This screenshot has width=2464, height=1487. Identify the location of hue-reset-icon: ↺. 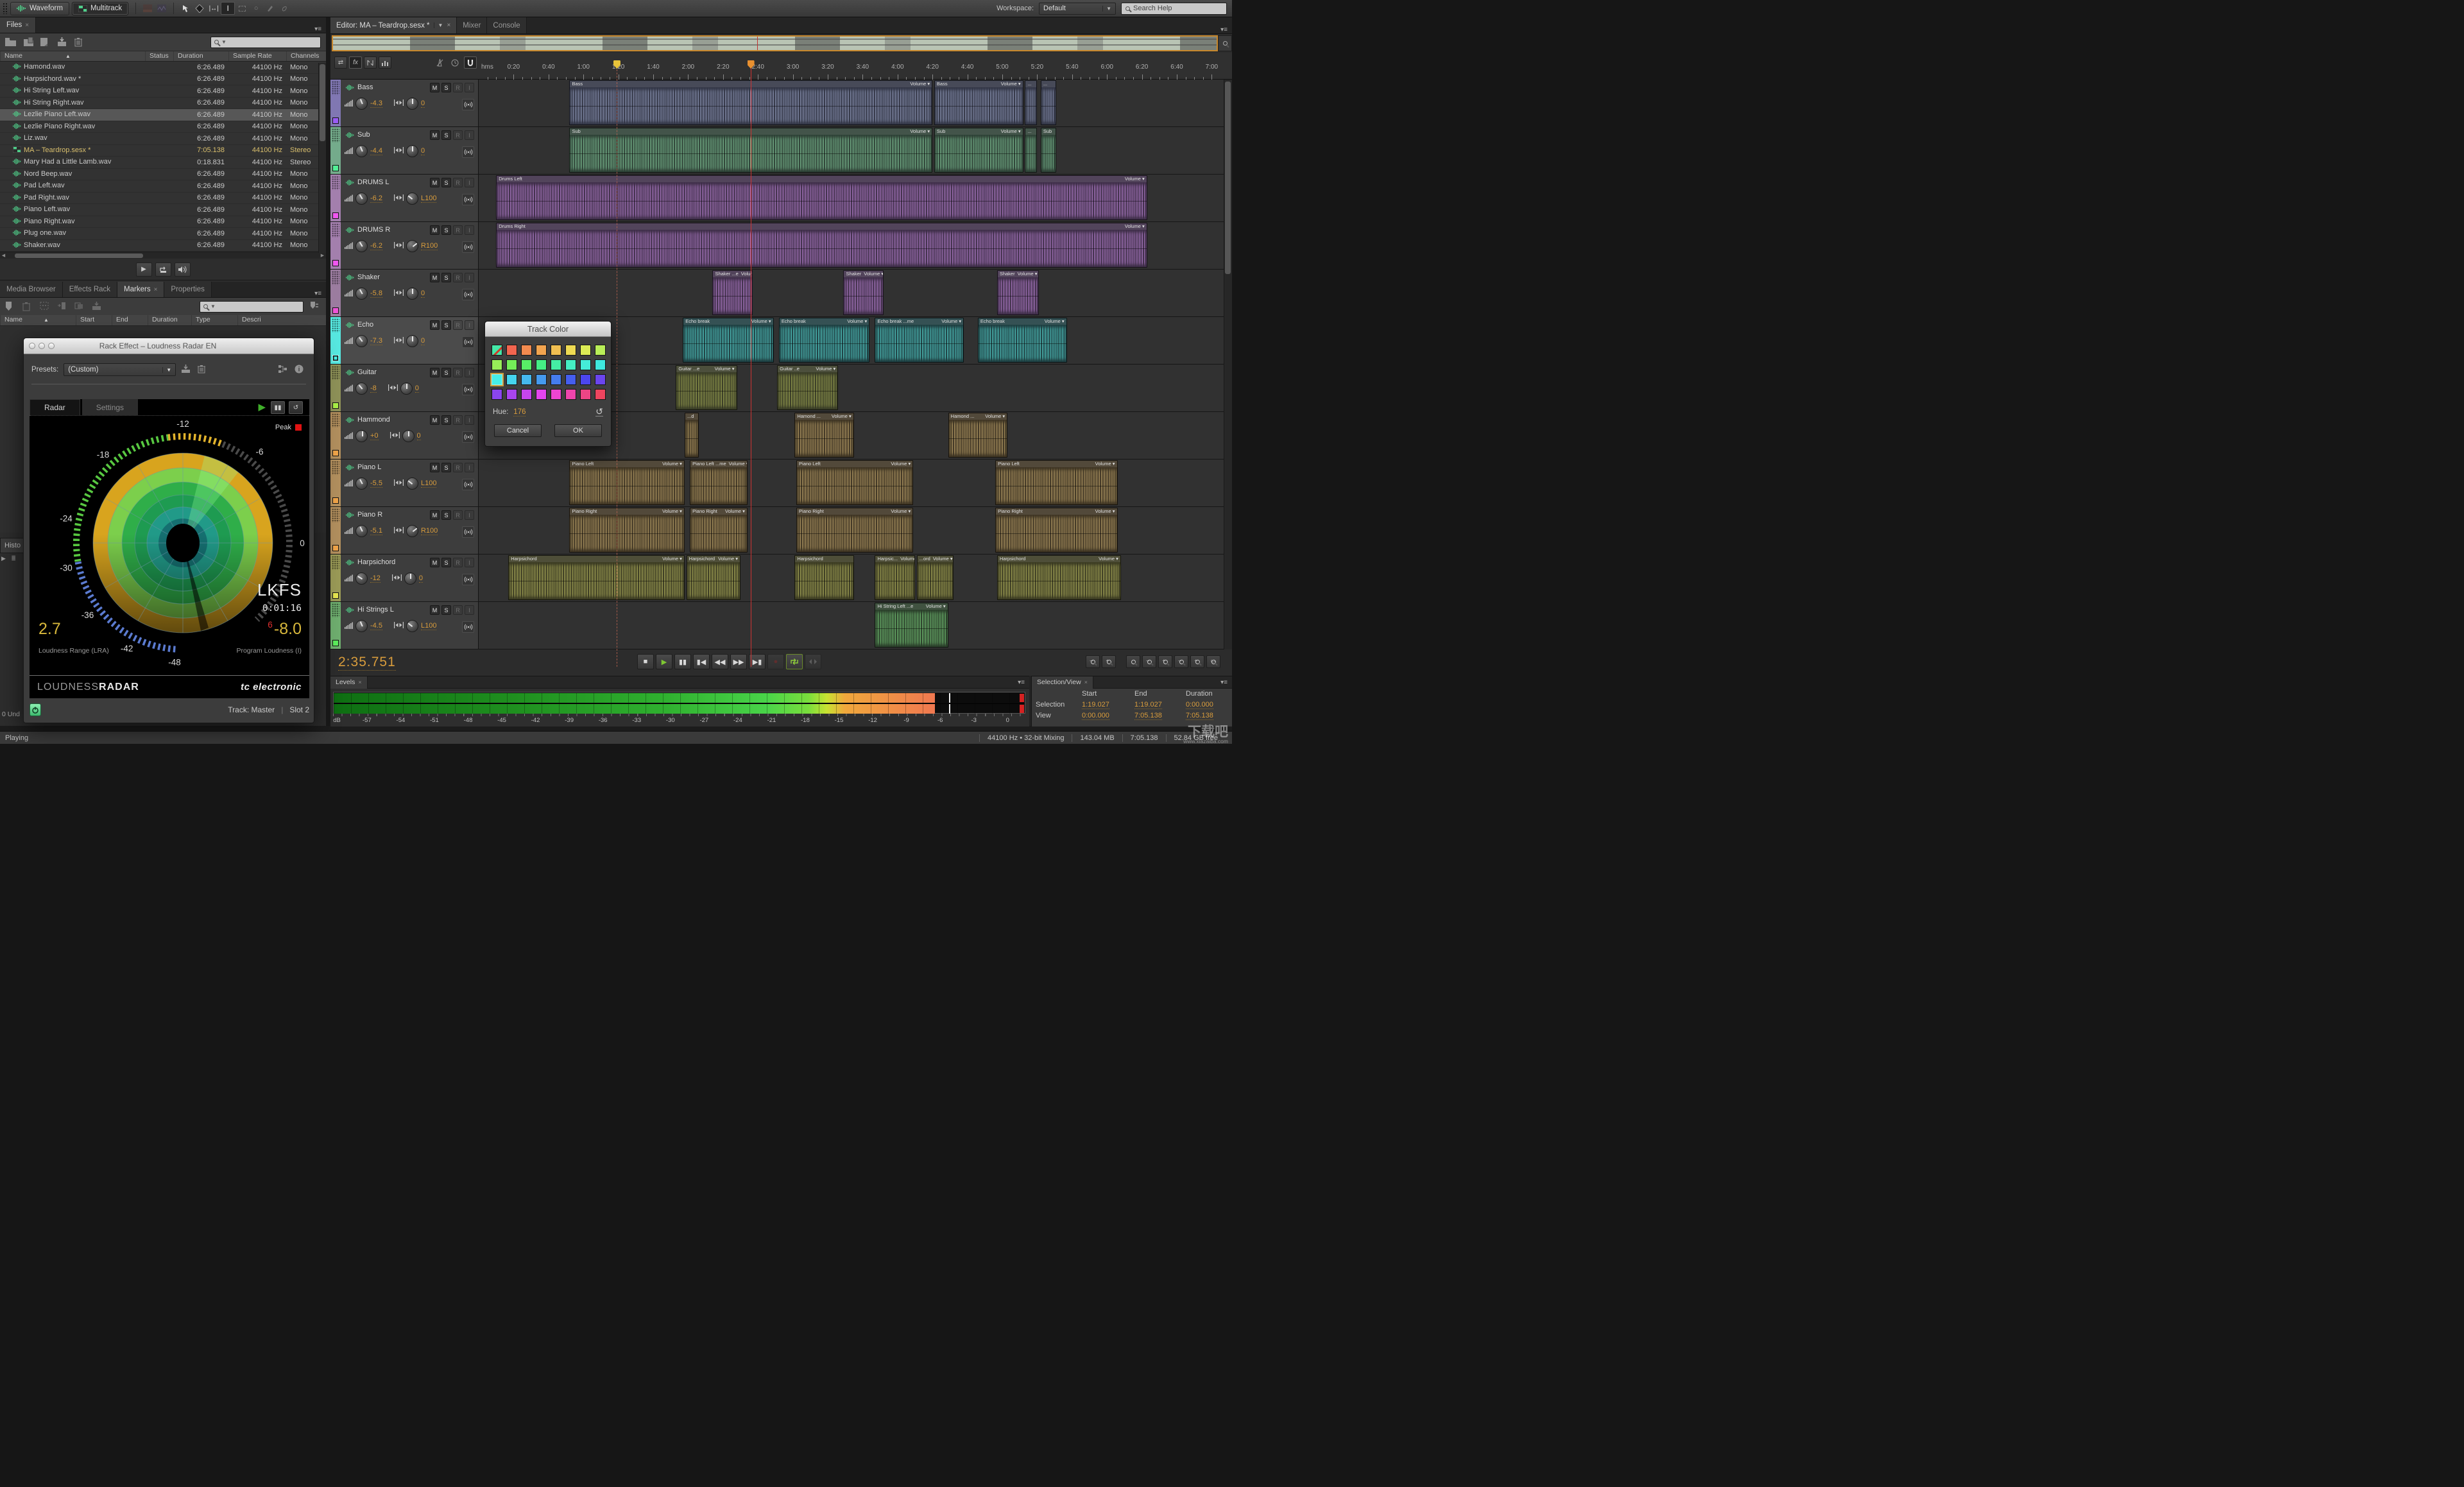
(599, 412).